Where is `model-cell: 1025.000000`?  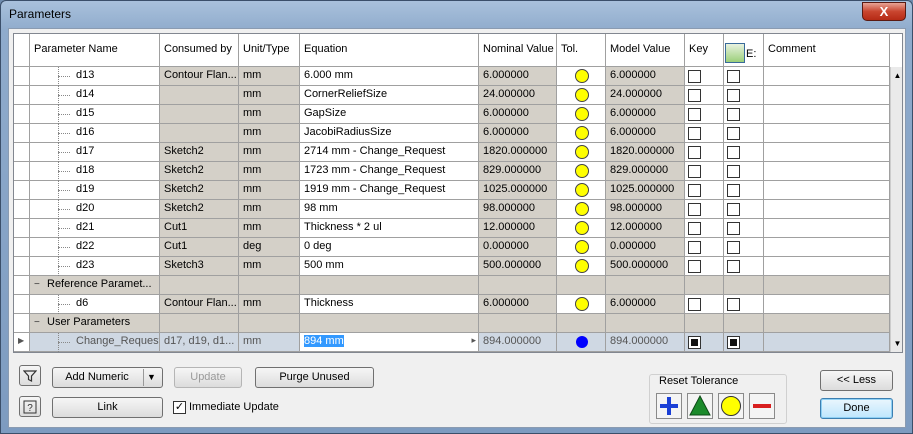
model-cell: 1025.000000 is located at coordinates (645, 190).